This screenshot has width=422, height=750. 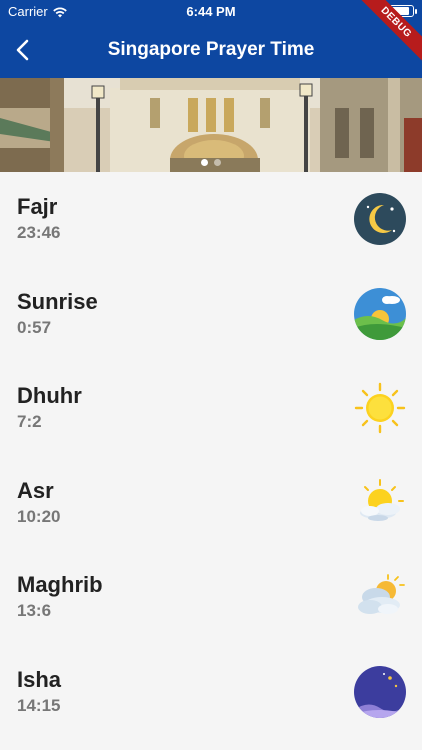 I want to click on carousel-indicator, so click(x=211, y=162).